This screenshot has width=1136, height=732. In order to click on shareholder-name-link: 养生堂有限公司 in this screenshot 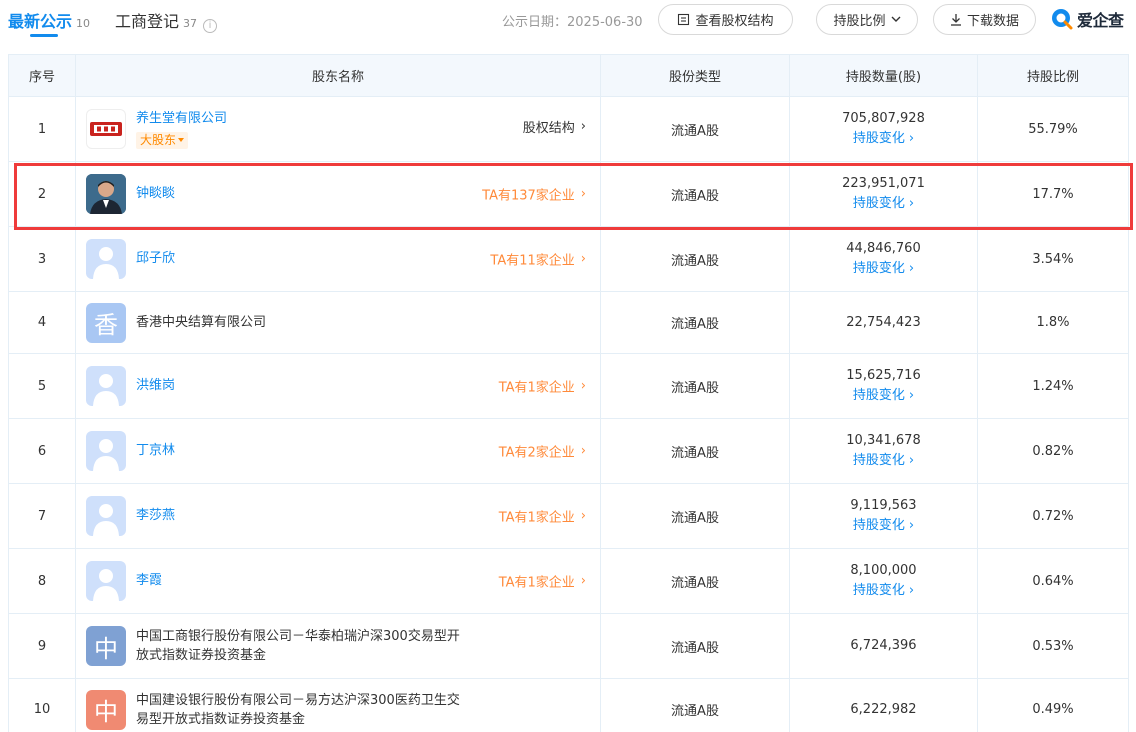, I will do `click(181, 119)`.